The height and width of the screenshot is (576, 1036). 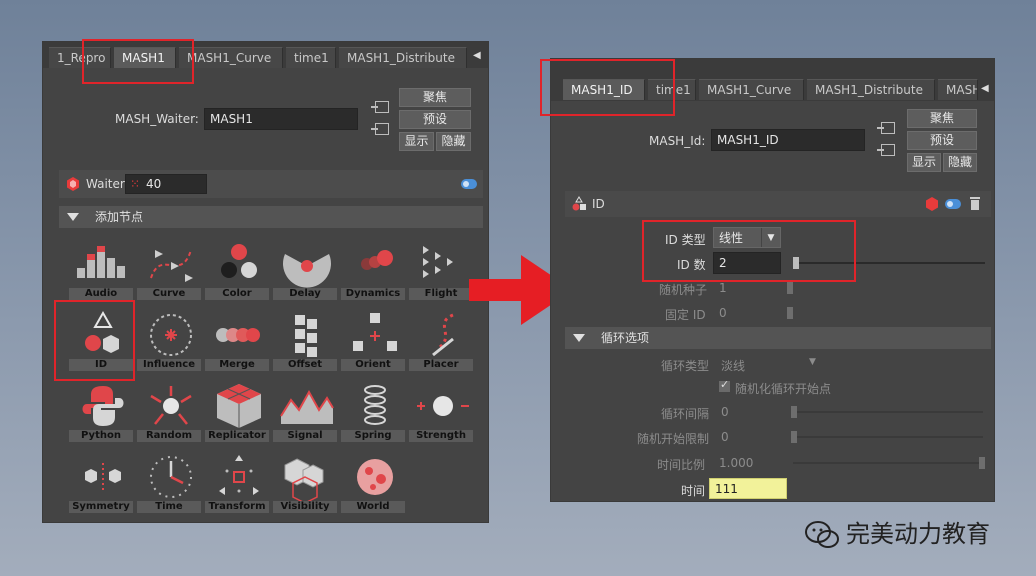 What do you see at coordinates (101, 507) in the screenshot?
I see `node-label: Symmetry` at bounding box center [101, 507].